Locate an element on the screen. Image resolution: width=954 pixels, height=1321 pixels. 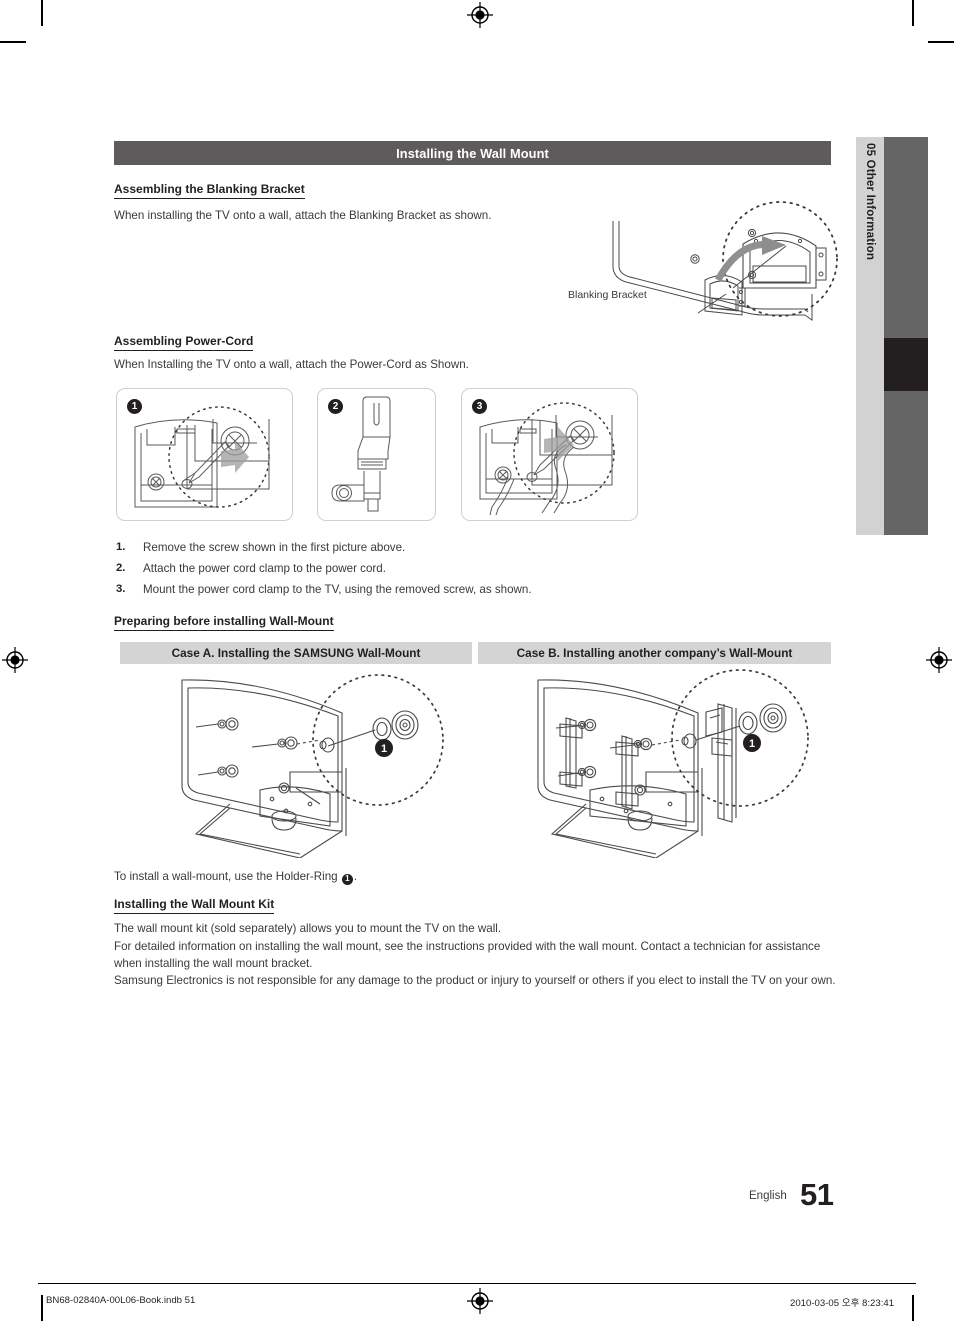
crop-mark-top-right-v is located at coordinates (913, 13).